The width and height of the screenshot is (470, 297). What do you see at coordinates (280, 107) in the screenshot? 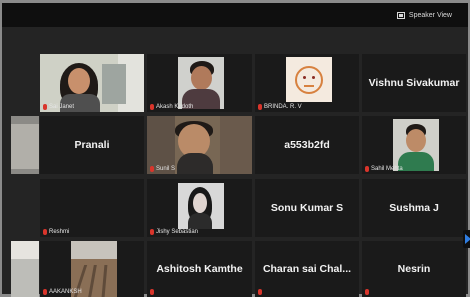
I see `participant-name-label: BRINDA. R. V` at bounding box center [280, 107].